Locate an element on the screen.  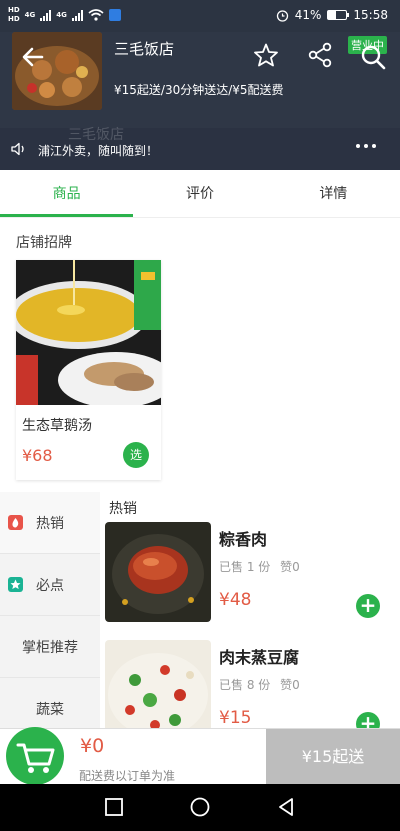
cart-button is located at coordinates (35, 756).